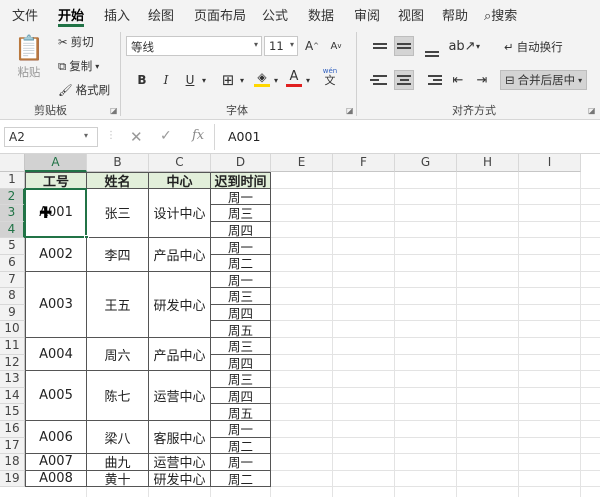 Image resolution: width=600 pixels, height=497 pixels. Describe the element at coordinates (118, 479) in the screenshot. I see `merged-cell-name: 黄十` at that location.